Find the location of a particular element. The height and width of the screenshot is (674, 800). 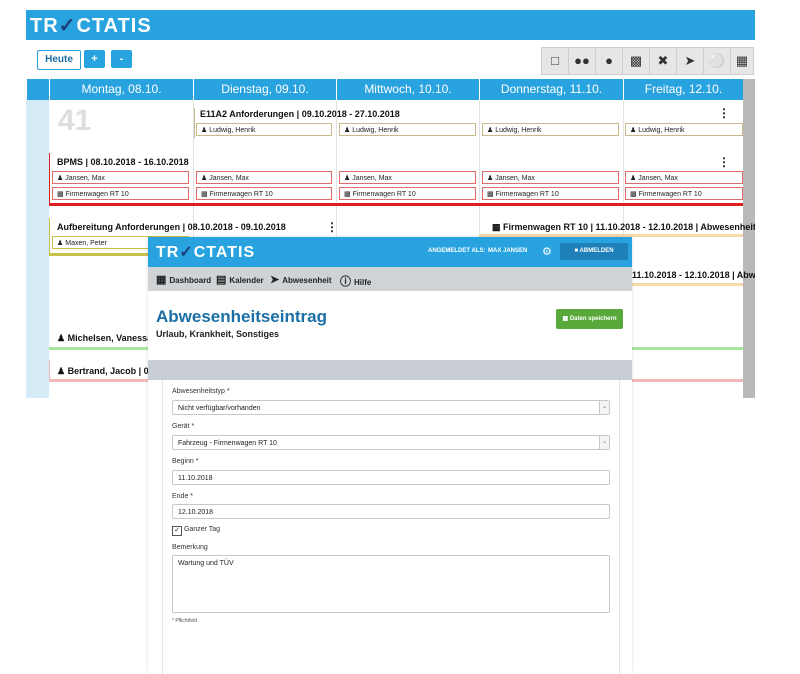

prev-week-button: - is located at coordinates (121, 59).